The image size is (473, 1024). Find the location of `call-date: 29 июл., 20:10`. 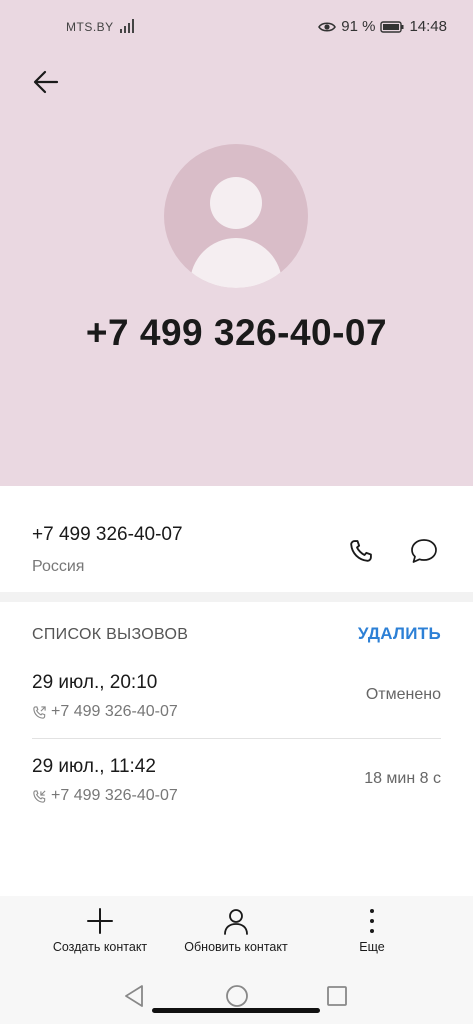

call-date: 29 июл., 20:10 is located at coordinates (95, 682).